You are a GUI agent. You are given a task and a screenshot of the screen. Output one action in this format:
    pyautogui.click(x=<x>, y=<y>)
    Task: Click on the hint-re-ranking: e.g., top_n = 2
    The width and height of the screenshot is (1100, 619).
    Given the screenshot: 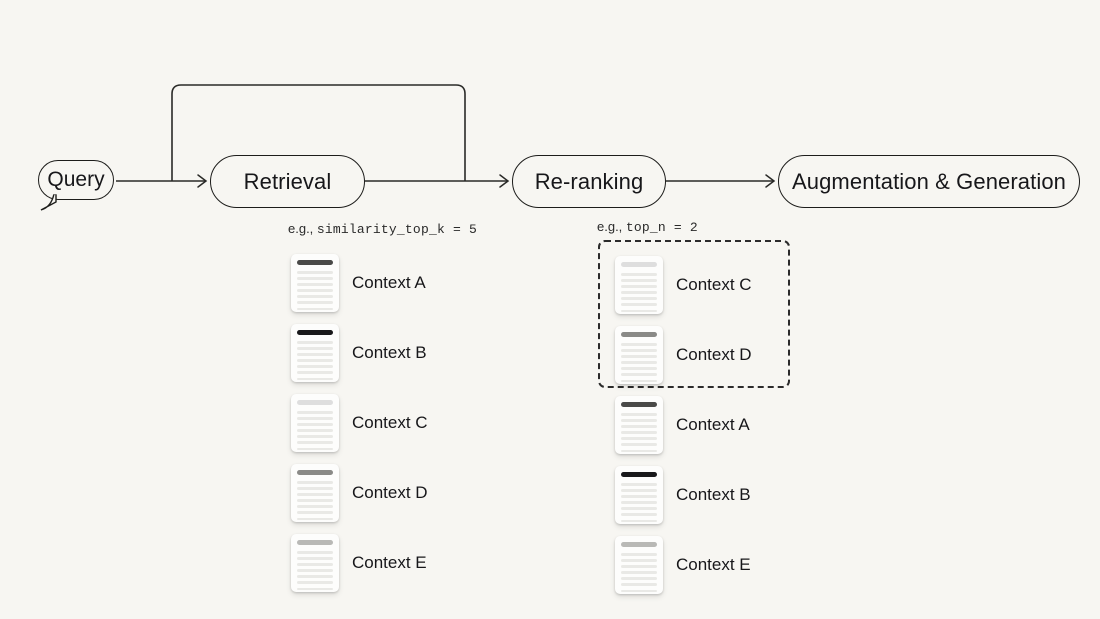 What is the action you would take?
    pyautogui.click(x=647, y=227)
    